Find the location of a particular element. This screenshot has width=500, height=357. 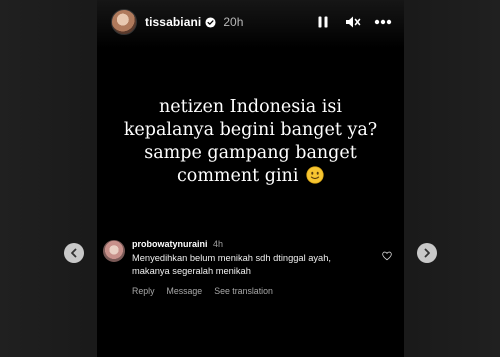

caption-line-text: comment gini is located at coordinates (238, 176).